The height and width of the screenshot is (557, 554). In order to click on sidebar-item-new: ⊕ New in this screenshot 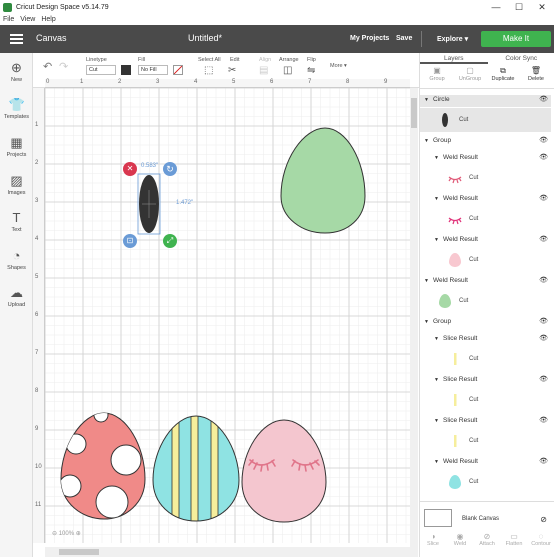, I will do `click(16, 72)`.